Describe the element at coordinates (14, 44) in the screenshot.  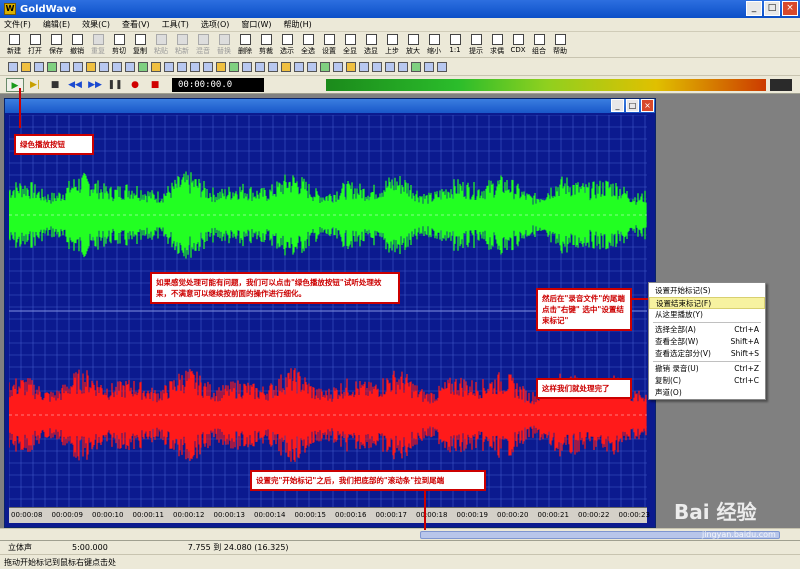
I see `toolbar-button-0: 新建` at that location.